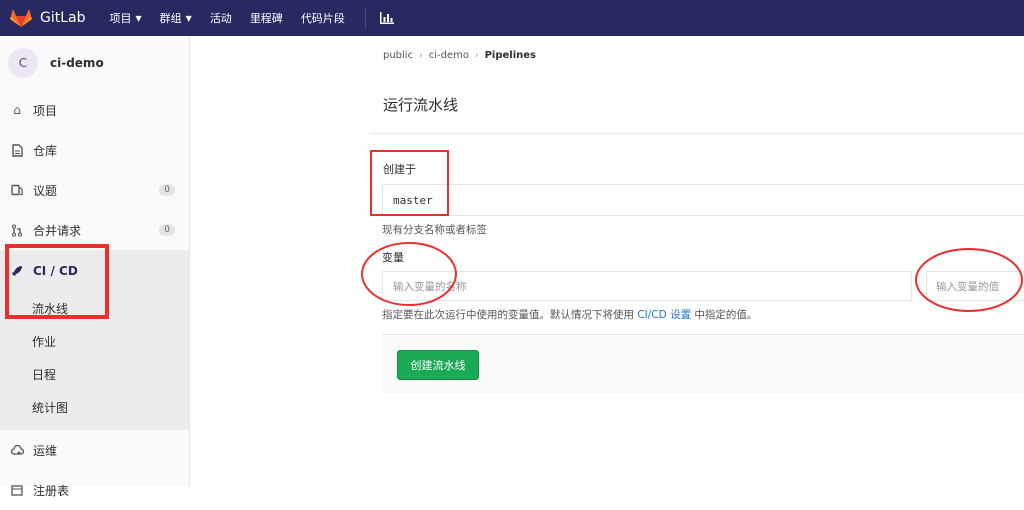  I want to click on document-icon, so click(17, 150).